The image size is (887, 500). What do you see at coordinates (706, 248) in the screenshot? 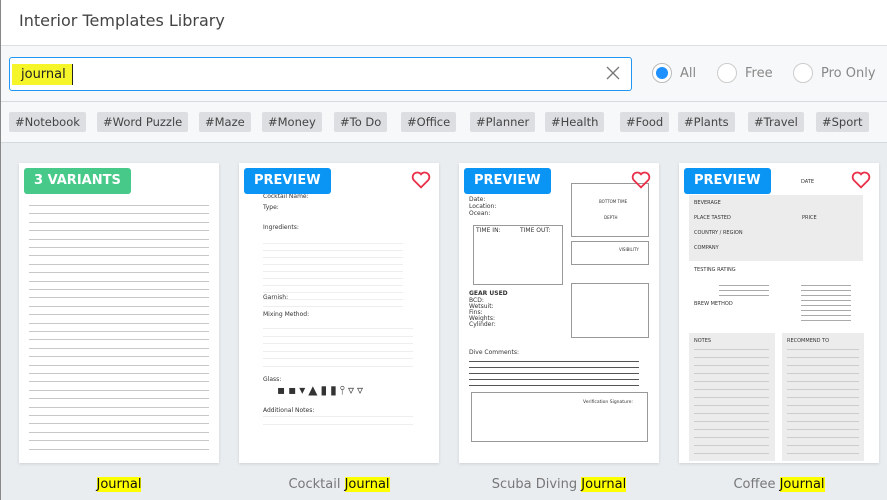
I see `thumb-text: COMPANY` at bounding box center [706, 248].